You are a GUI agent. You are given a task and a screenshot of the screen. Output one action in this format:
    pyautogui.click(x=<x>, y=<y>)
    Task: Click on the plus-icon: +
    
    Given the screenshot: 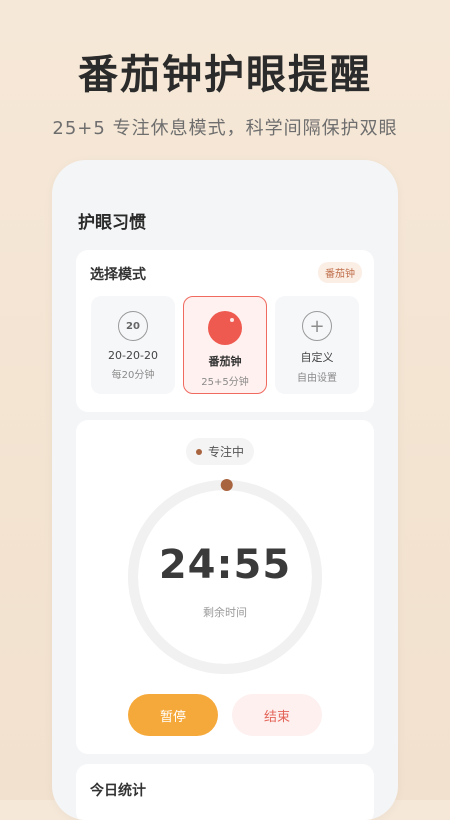 What is the action you would take?
    pyautogui.click(x=317, y=326)
    